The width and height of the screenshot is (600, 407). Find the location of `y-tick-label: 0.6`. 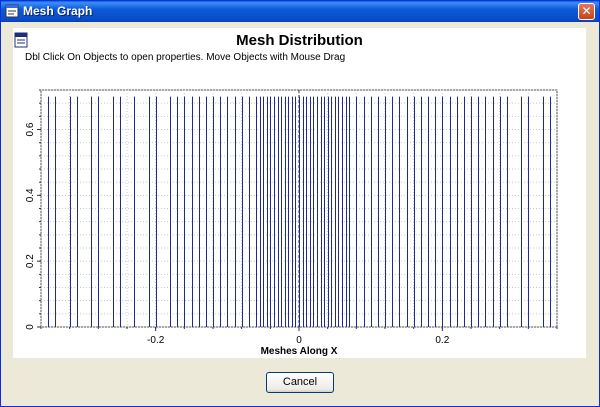

y-tick-label: 0.6 is located at coordinates (30, 129).